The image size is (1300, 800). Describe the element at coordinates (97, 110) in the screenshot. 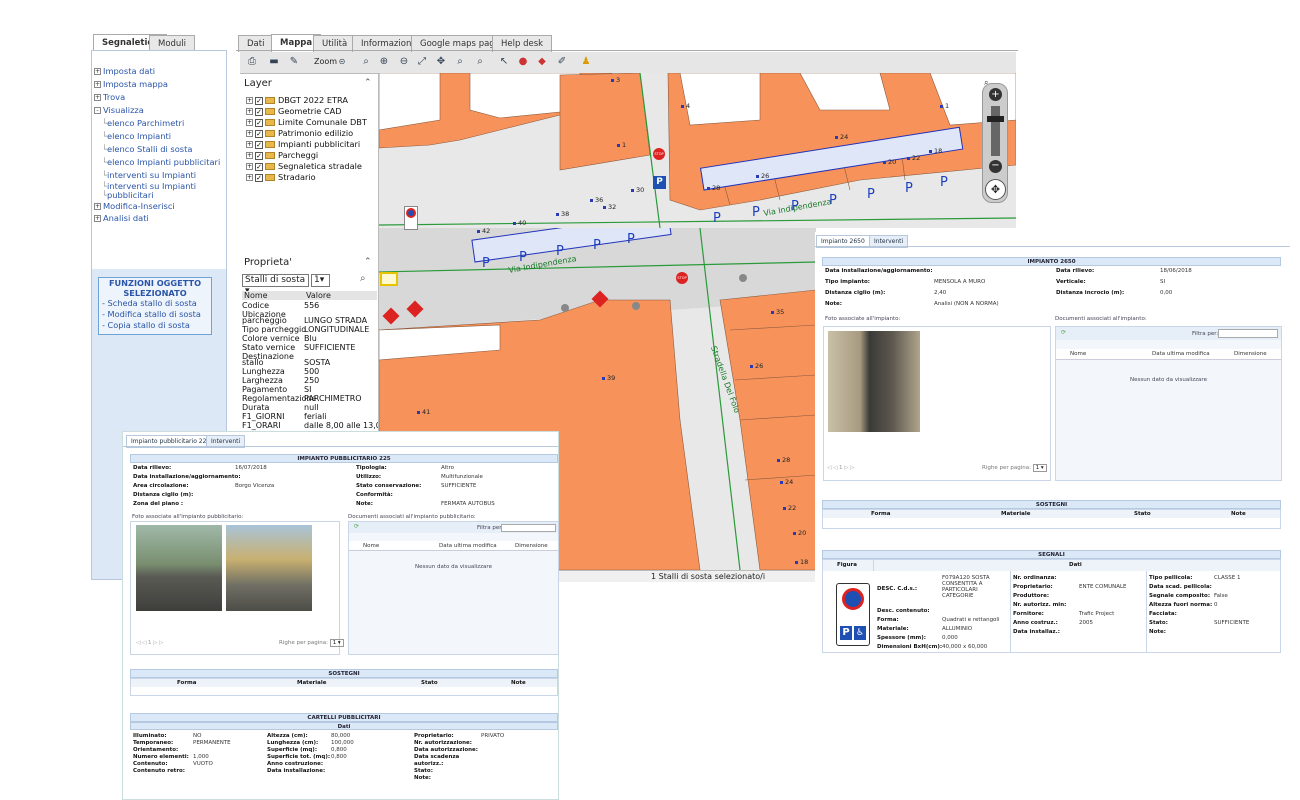

I see `expand-icon: -` at that location.